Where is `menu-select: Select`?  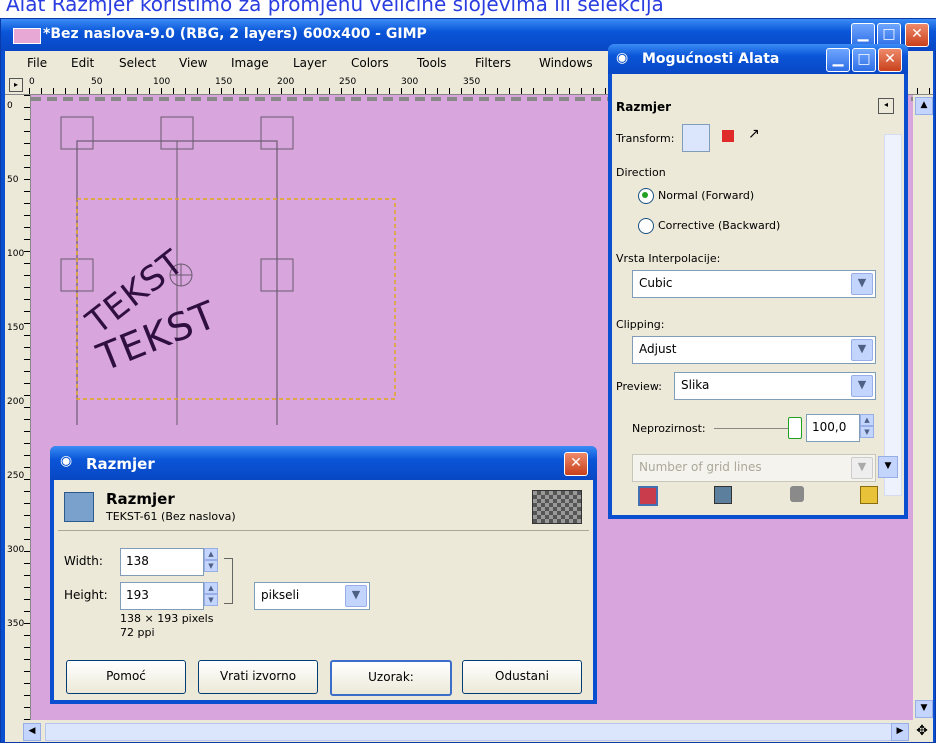
menu-select: Select is located at coordinates (137, 63).